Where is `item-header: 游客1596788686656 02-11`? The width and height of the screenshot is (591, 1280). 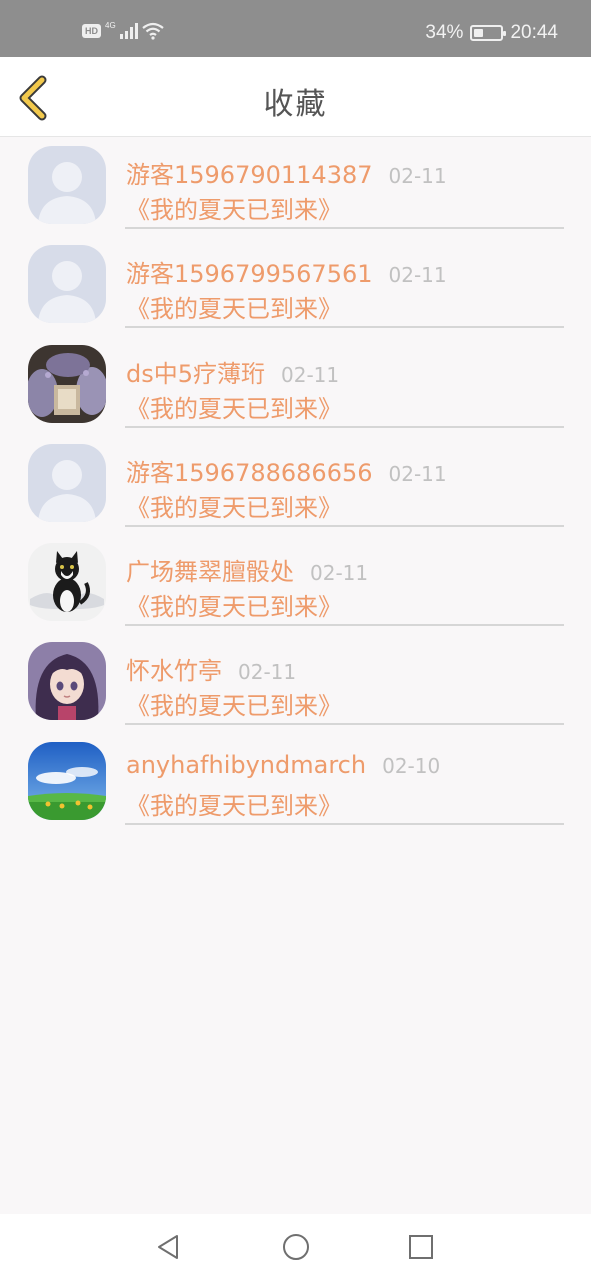
item-header: 游客1596788686656 02-11 is located at coordinates (286, 470).